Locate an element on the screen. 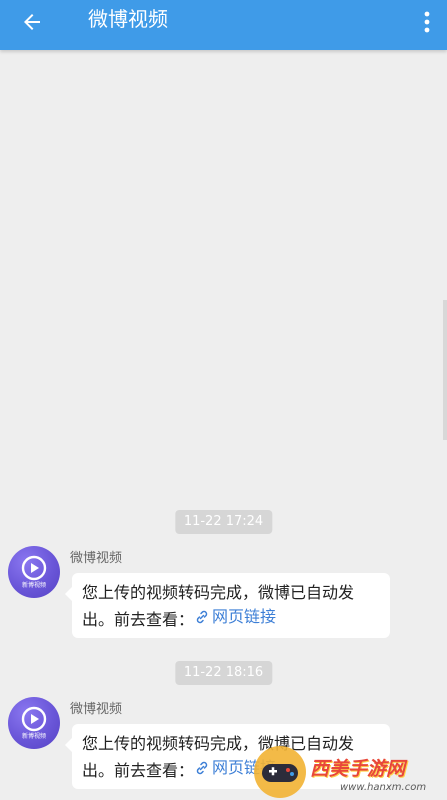 This screenshot has width=447, height=800. app-header: 微博视频 is located at coordinates (223, 25).